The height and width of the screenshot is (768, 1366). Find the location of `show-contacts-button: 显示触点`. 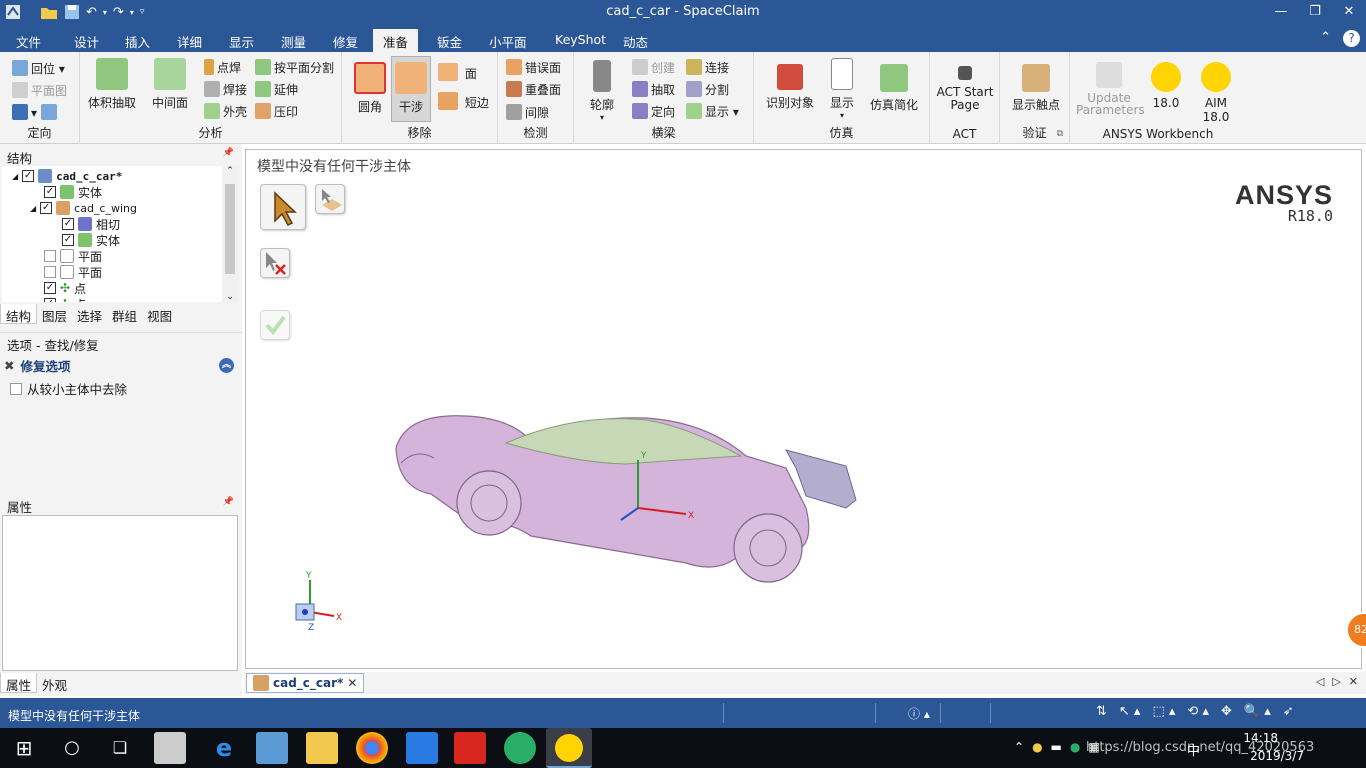

show-contacts-button: 显示触点 is located at coordinates (1036, 88).